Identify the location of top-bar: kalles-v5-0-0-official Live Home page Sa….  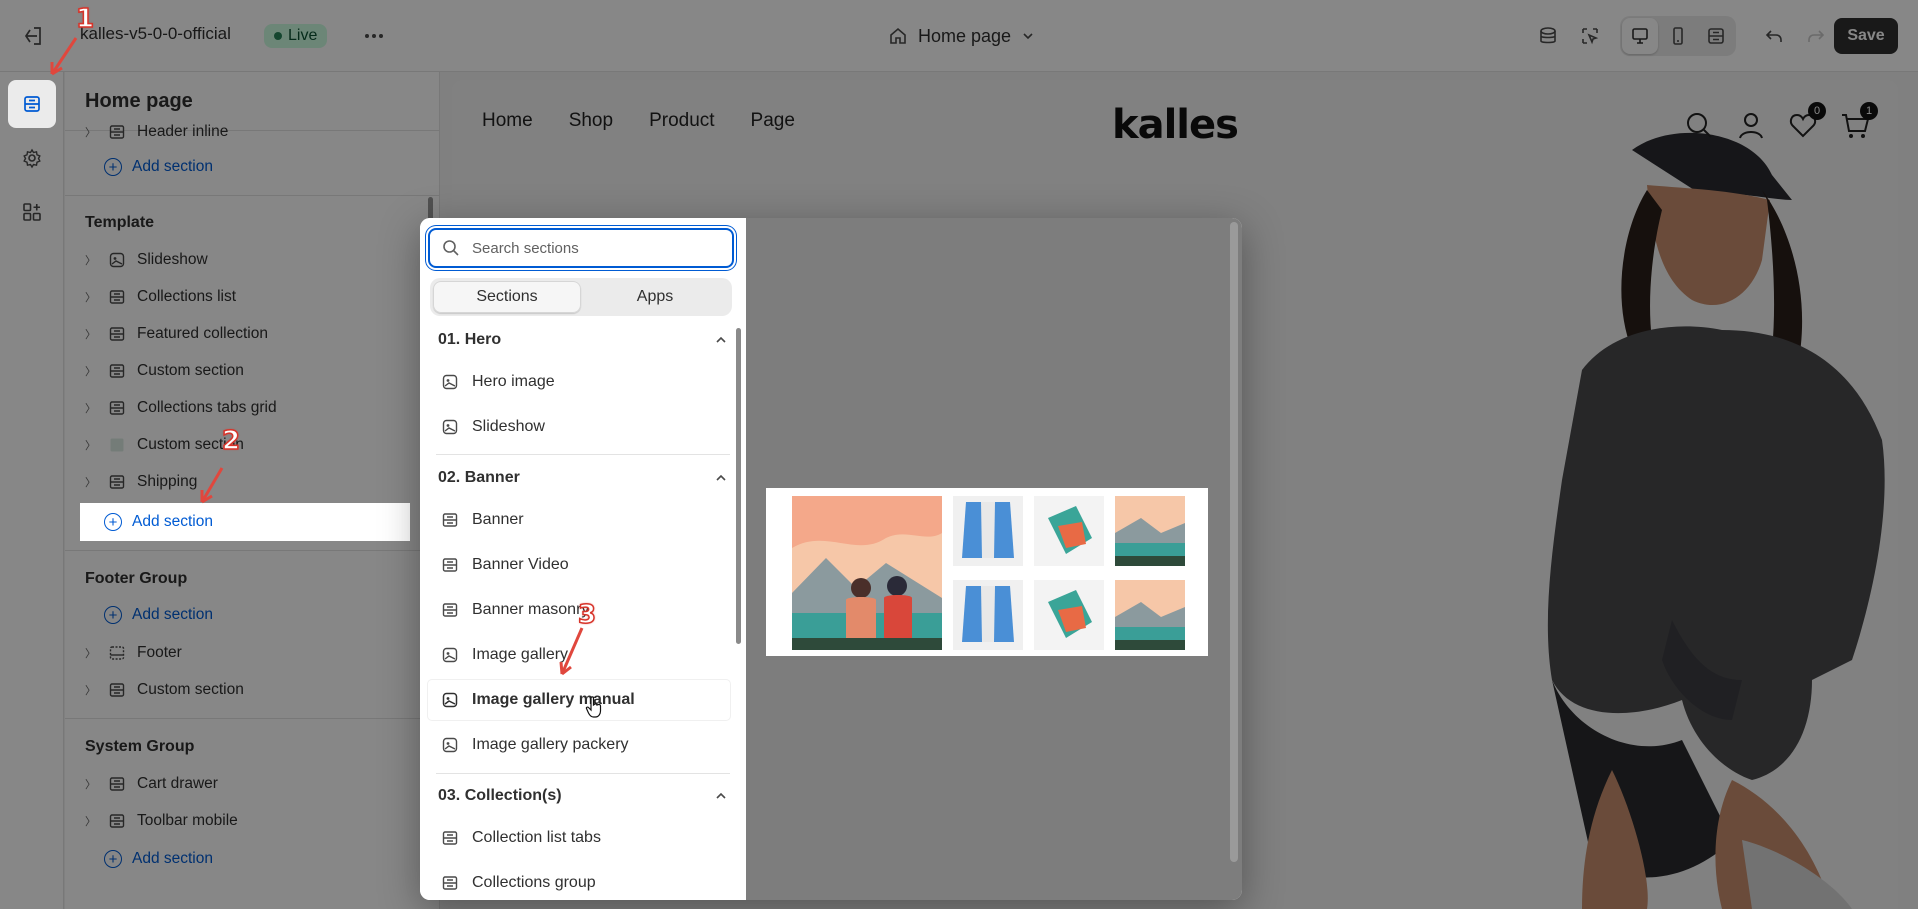
(959, 36).